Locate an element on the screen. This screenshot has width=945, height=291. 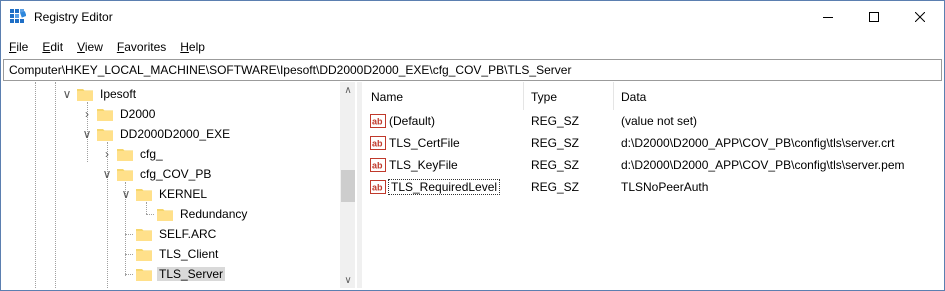
tree-item-label: cfg_COV_PB is located at coordinates (176, 174).